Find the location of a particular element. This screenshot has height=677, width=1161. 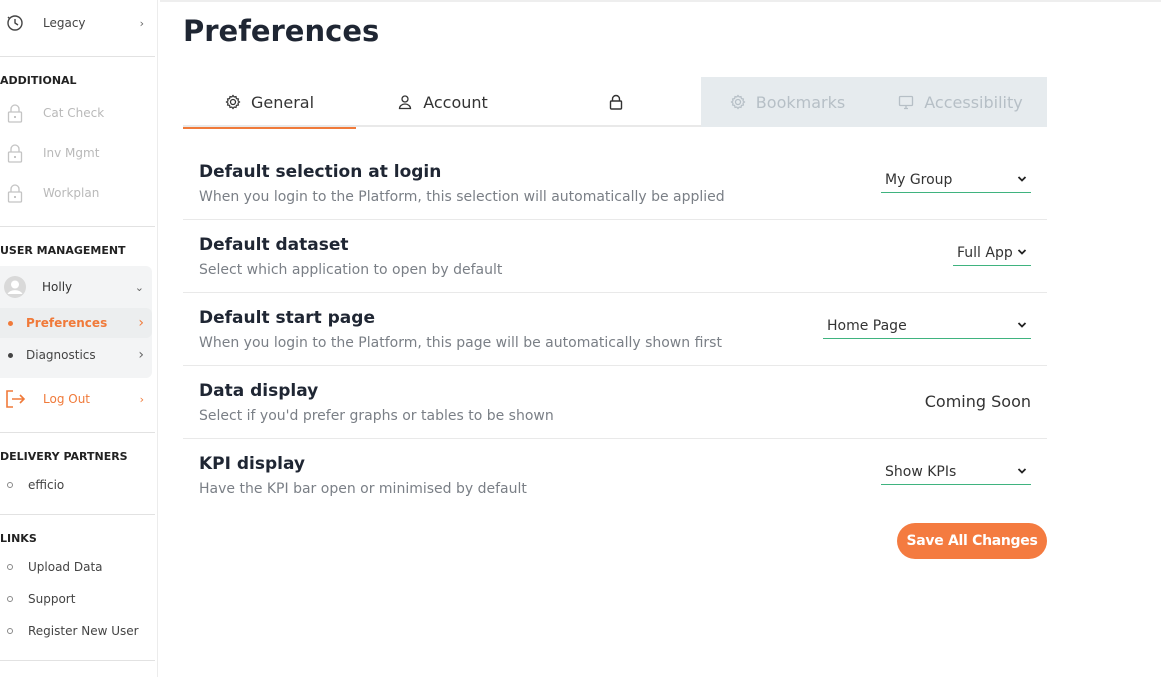

coming-soon-text: Coming Soon is located at coordinates (977, 401).